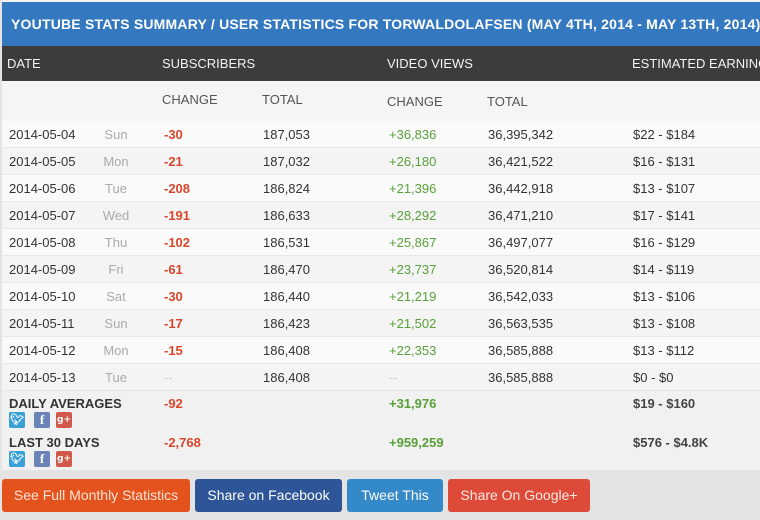 This screenshot has width=760, height=520. I want to click on day-cell: Sat, so click(116, 296).